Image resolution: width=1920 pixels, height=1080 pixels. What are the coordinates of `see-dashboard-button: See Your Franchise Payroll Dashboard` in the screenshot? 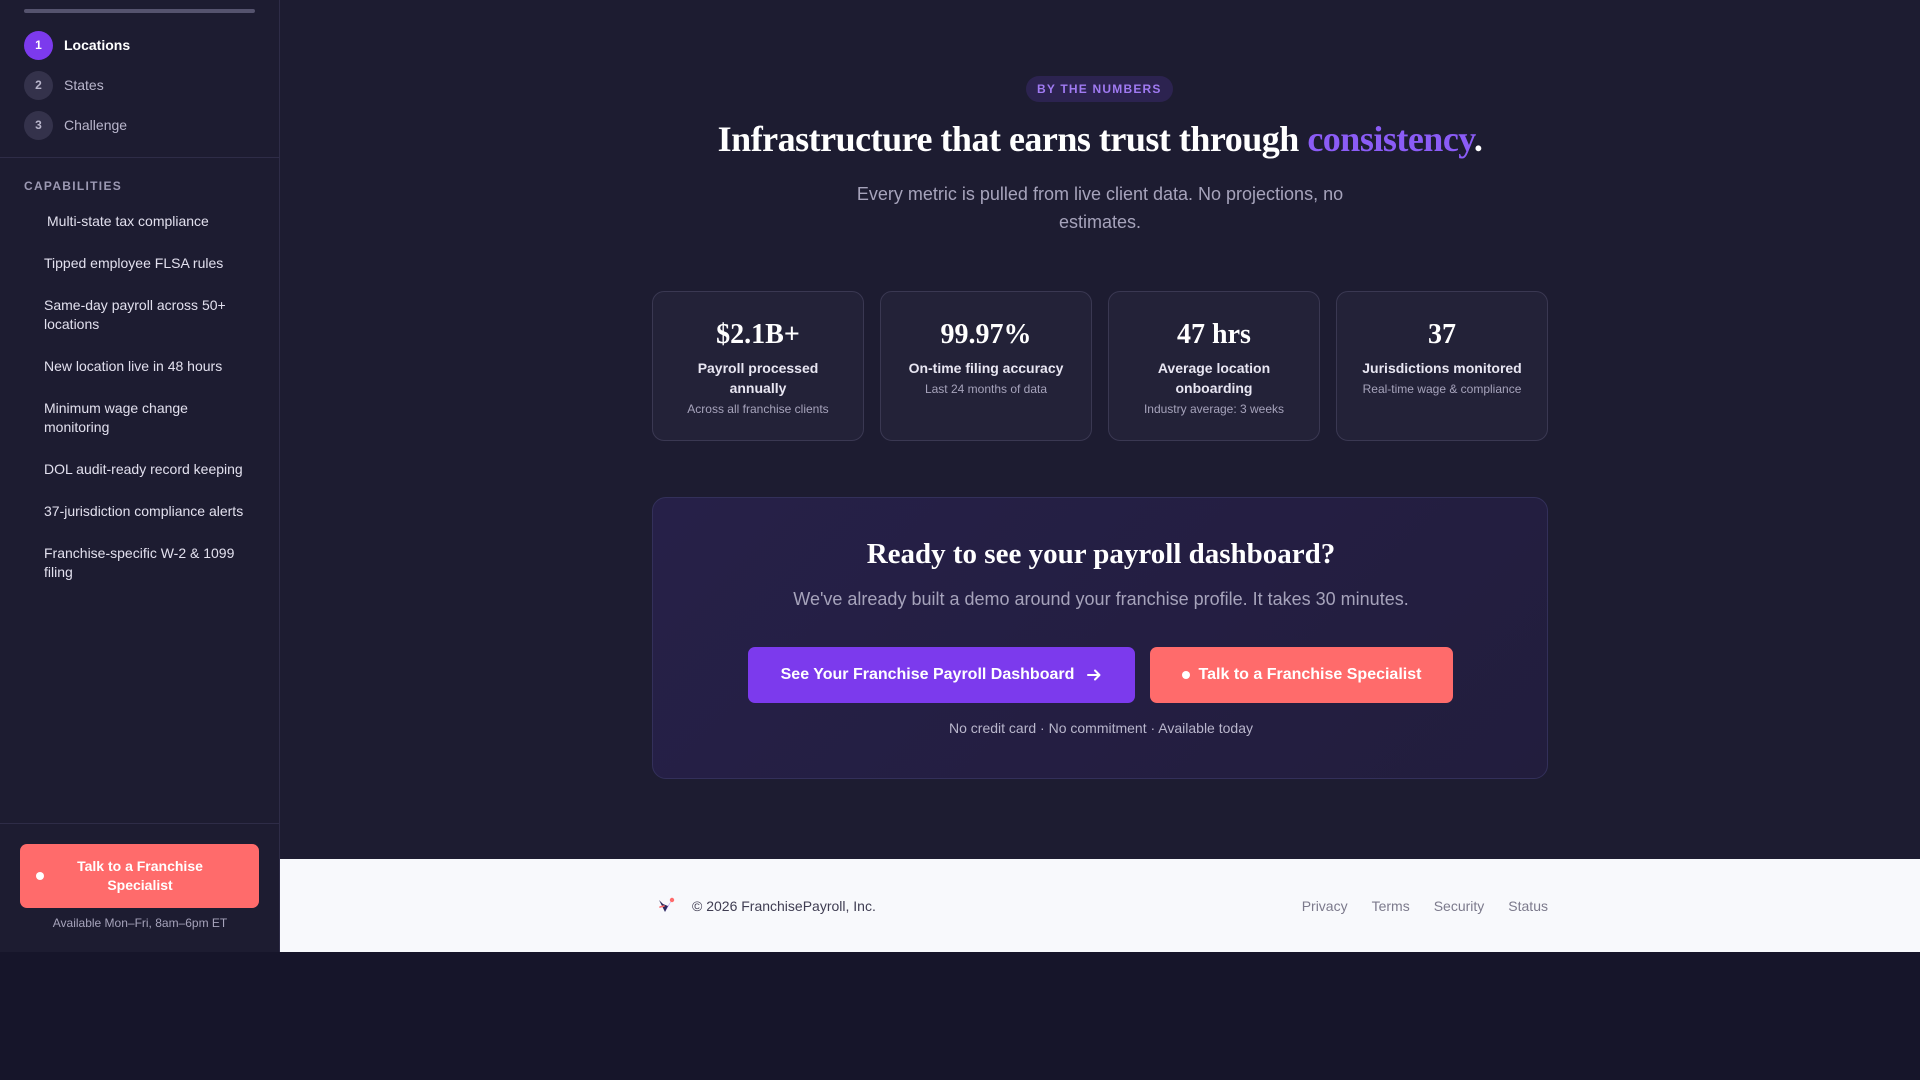 It's located at (941, 675).